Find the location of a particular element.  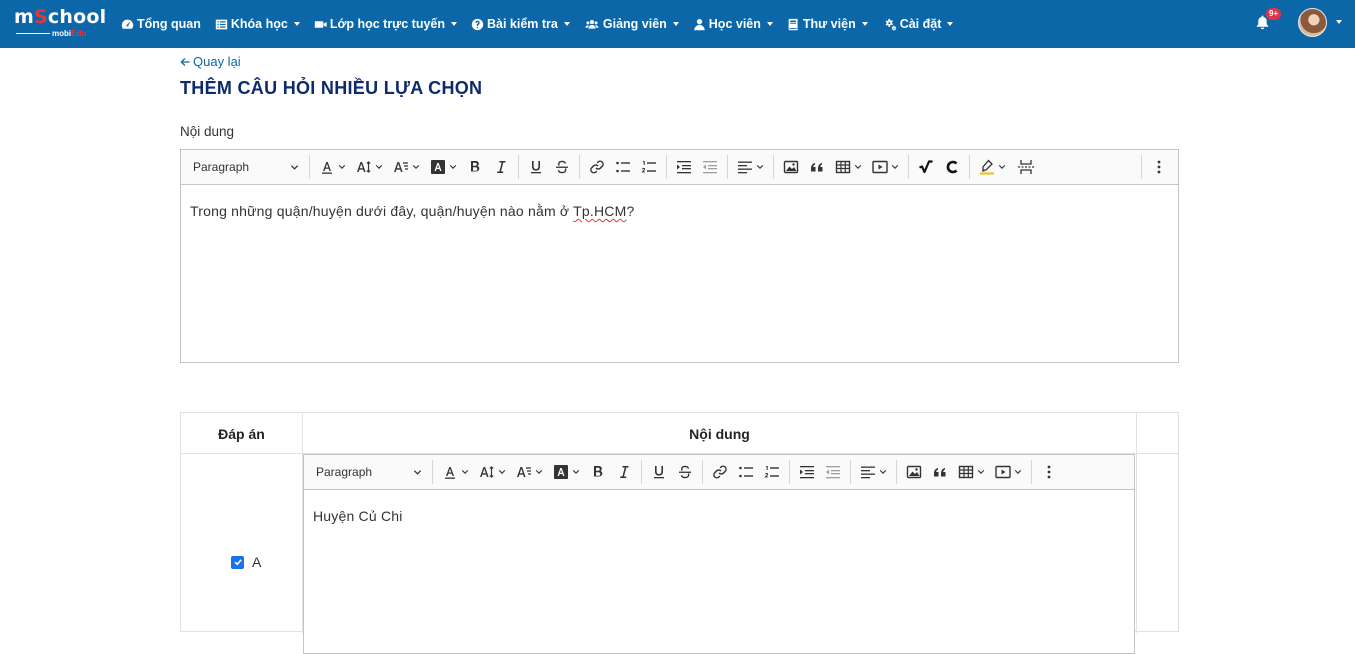

back-label: Quay lại is located at coordinates (217, 61).